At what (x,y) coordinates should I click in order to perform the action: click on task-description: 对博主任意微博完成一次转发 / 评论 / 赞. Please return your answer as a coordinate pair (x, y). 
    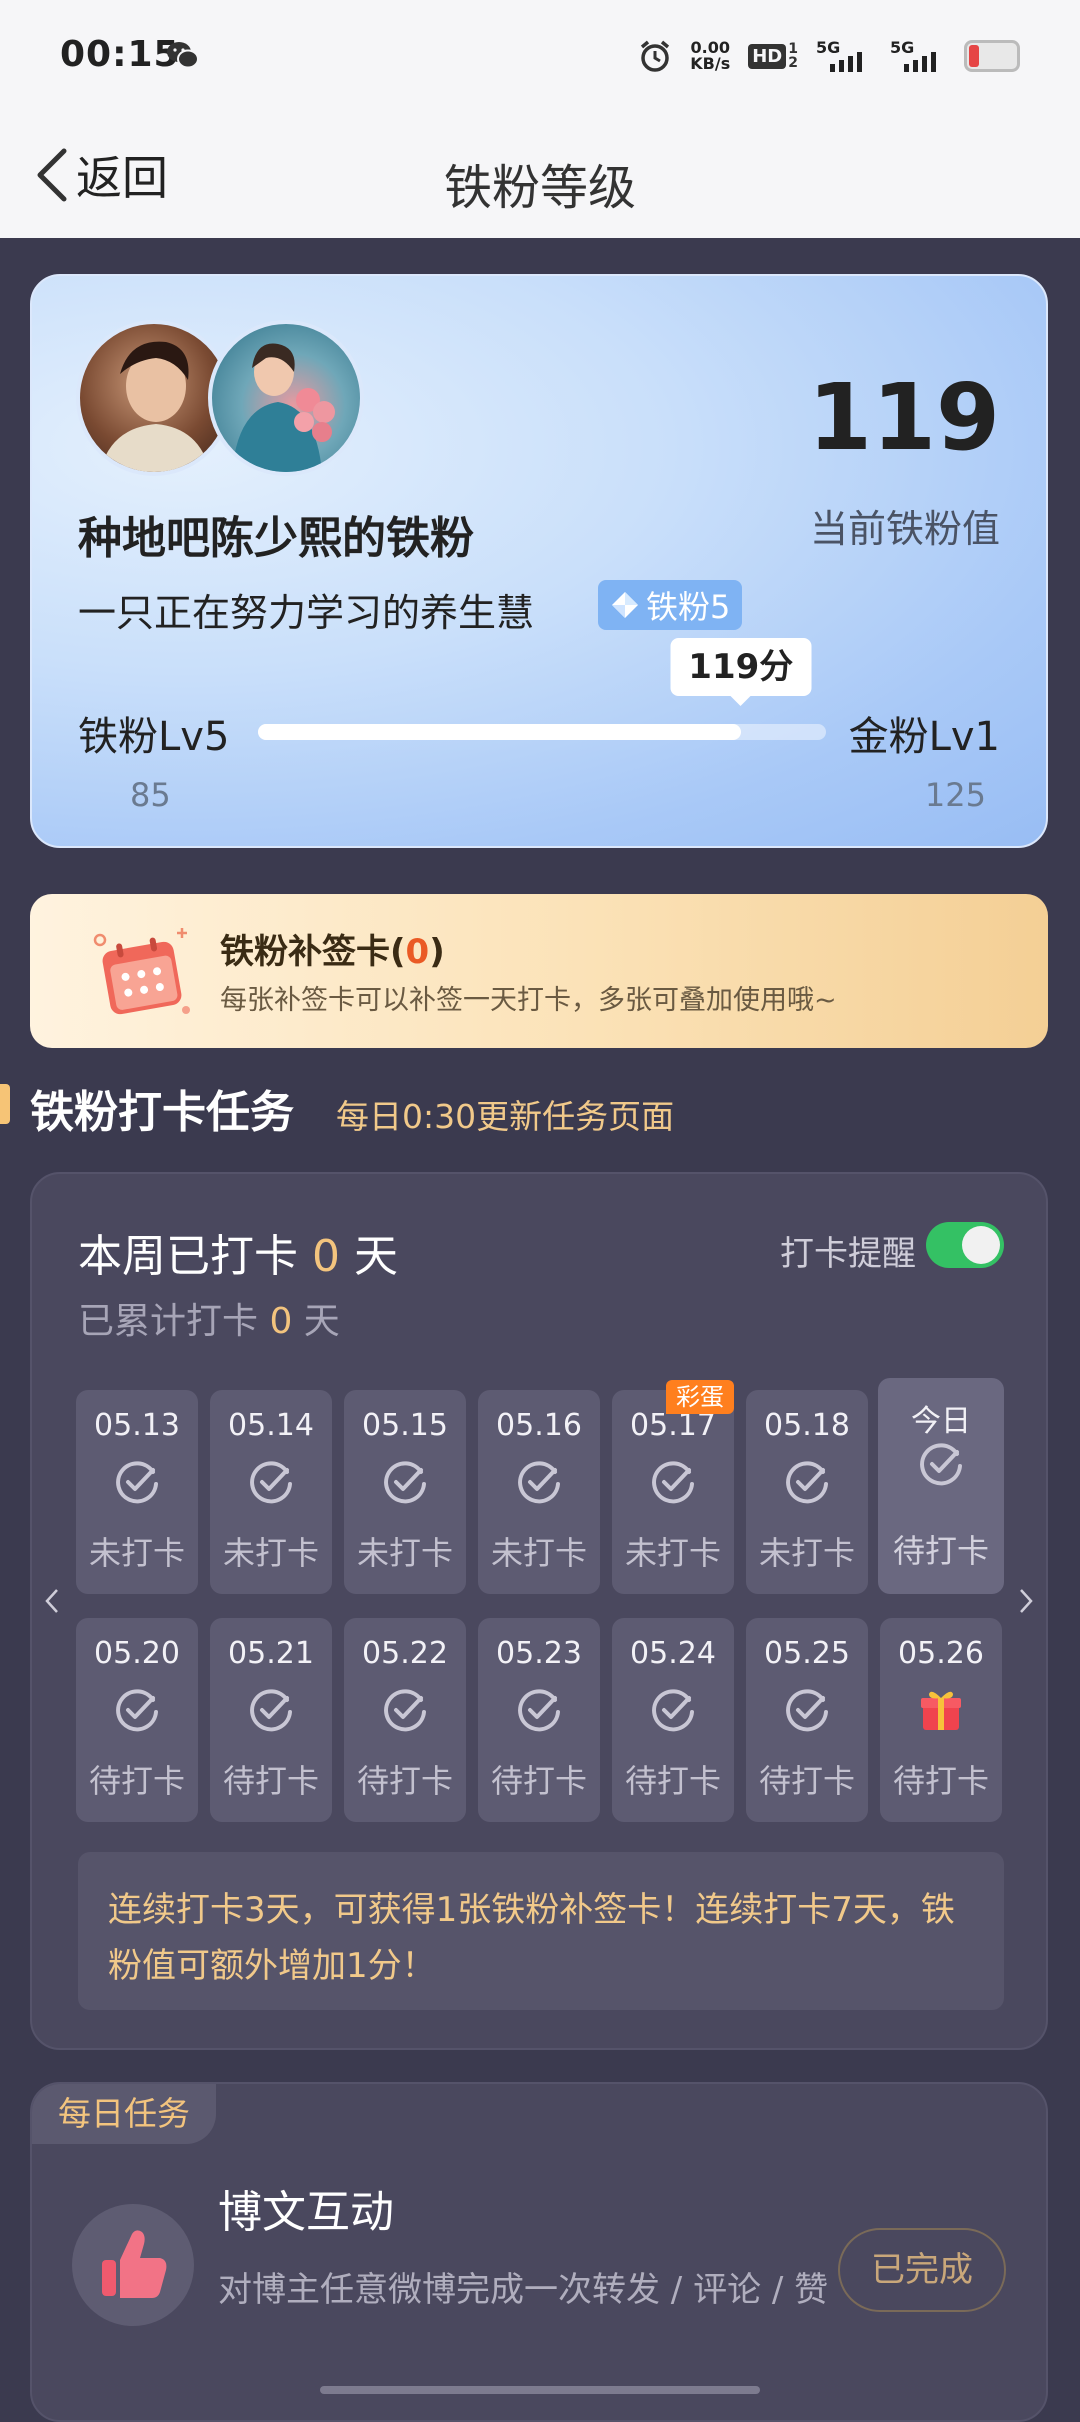
    Looking at the image, I should click on (523, 2290).